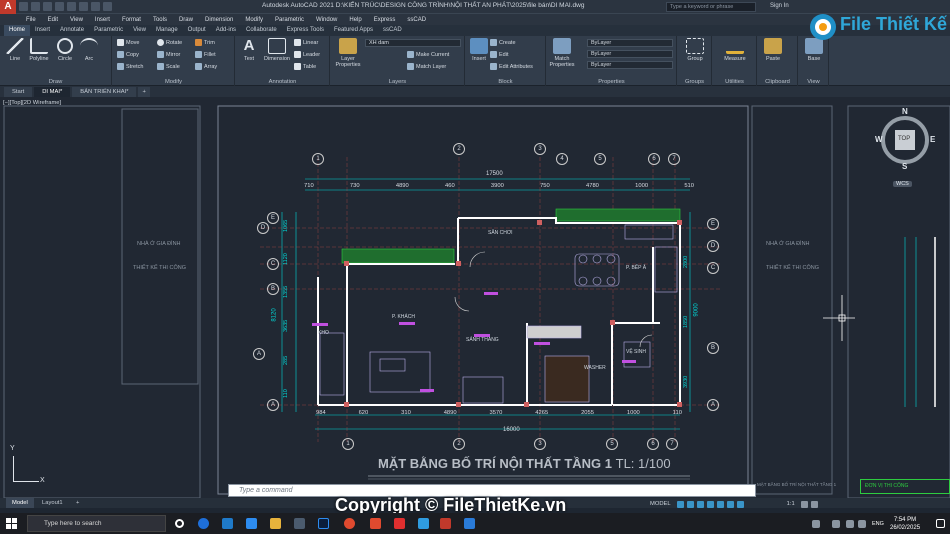  What do you see at coordinates (469, 523) in the screenshot?
I see `edge-icon` at bounding box center [469, 523].